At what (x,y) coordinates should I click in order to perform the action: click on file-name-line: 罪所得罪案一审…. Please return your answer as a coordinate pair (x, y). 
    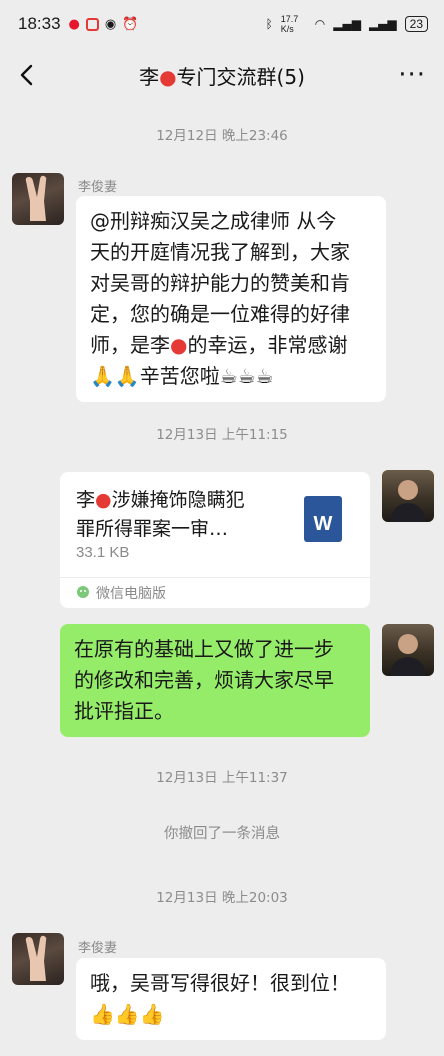
    Looking at the image, I should click on (152, 529).